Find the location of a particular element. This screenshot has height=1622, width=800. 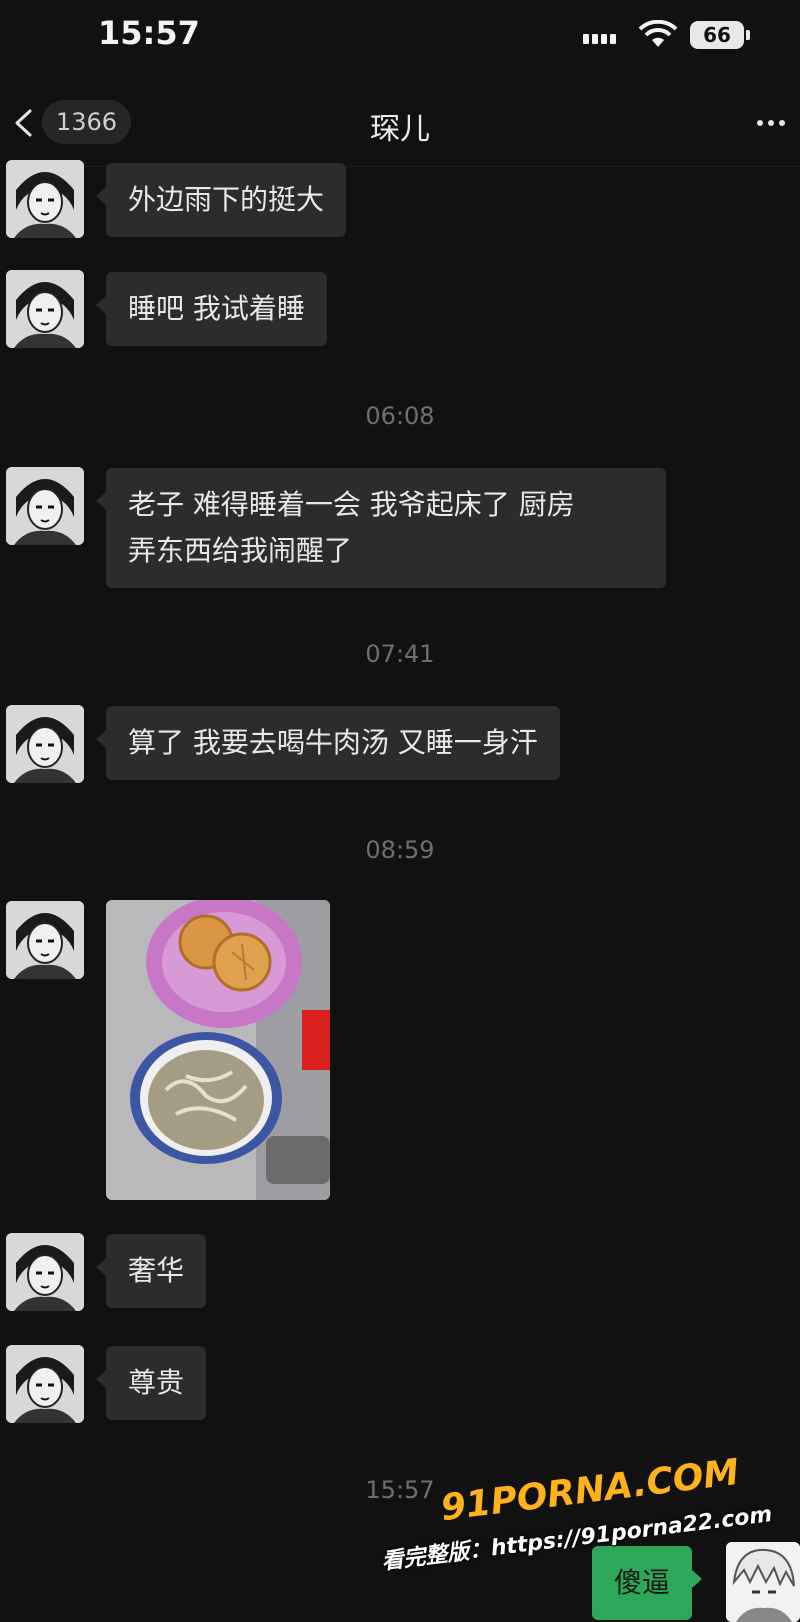

message-bubble: 奢华 is located at coordinates (151, 1271).